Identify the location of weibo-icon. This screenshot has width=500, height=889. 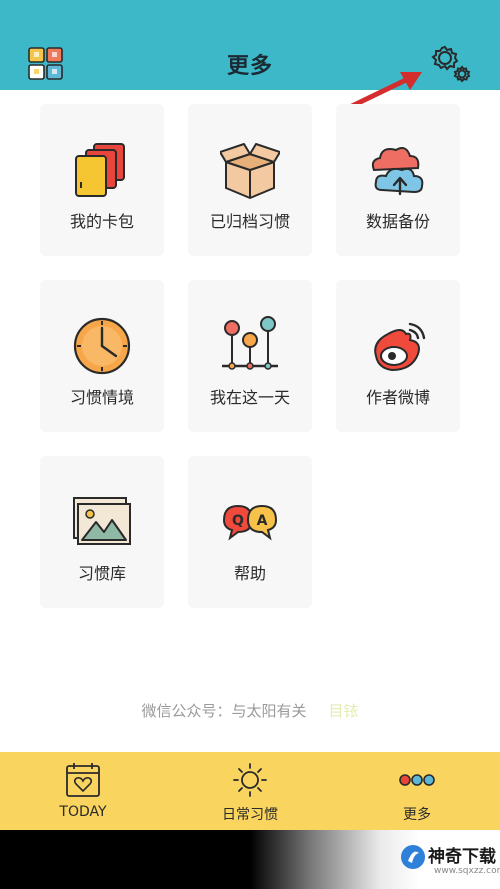
(400, 347).